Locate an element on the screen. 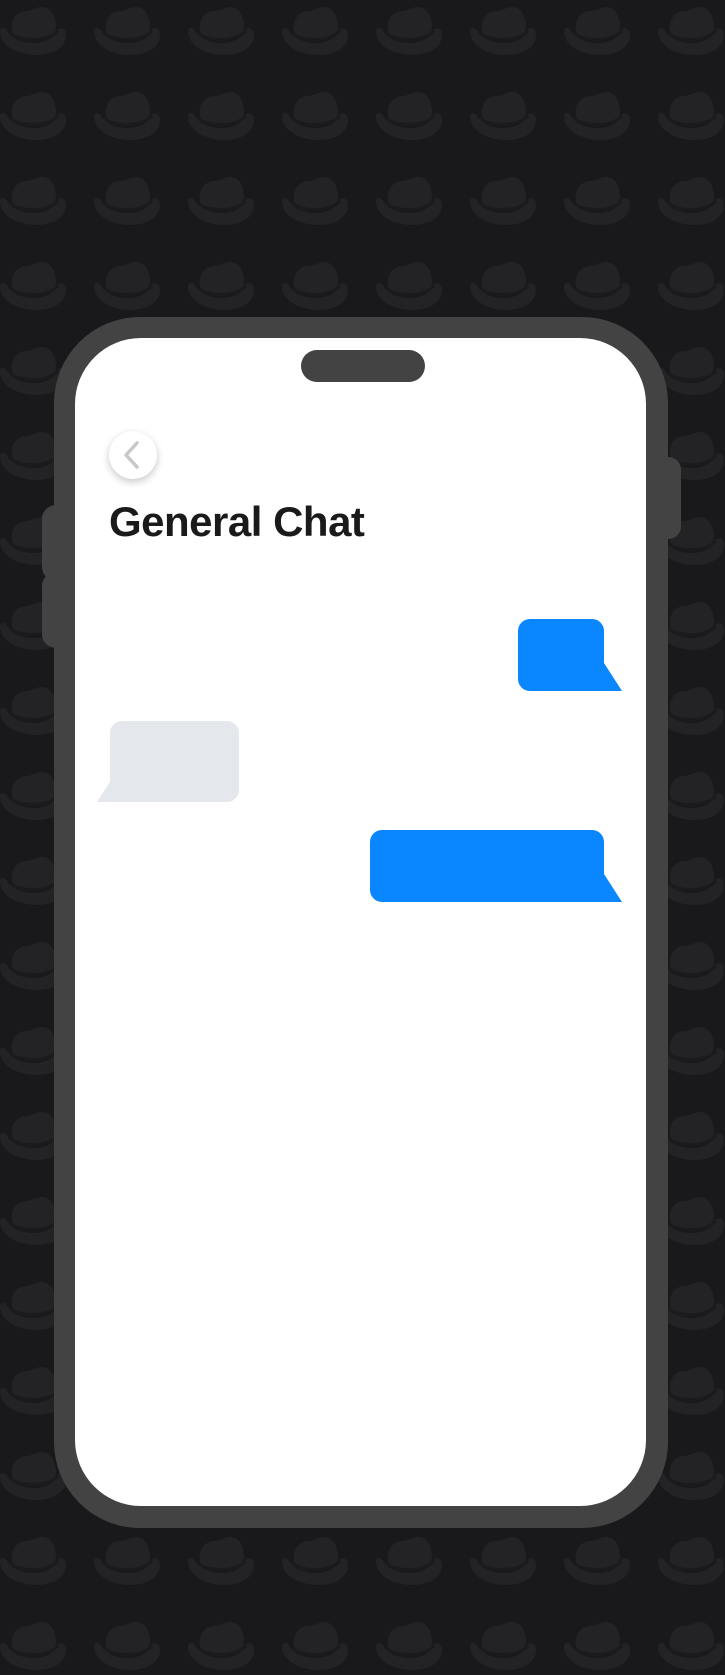 The image size is (725, 1675). back-button is located at coordinates (133, 455).